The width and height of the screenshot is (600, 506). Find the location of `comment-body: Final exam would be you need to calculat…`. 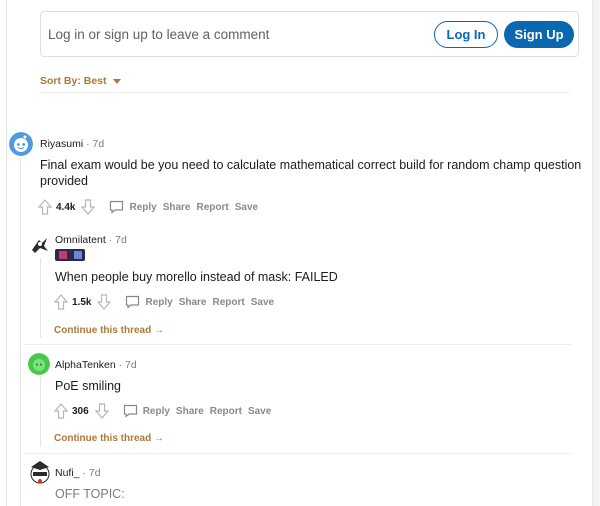

comment-body: Final exam would be you need to calculat… is located at coordinates (310, 173).